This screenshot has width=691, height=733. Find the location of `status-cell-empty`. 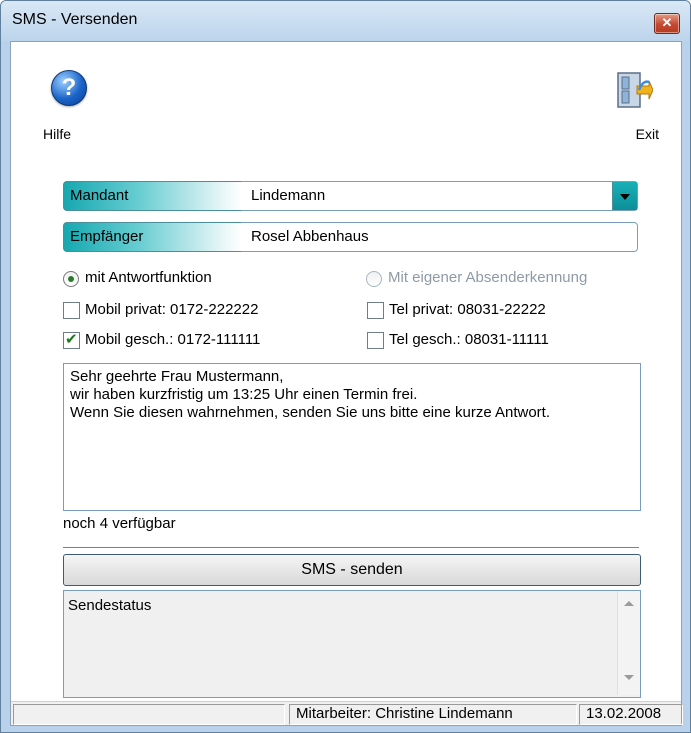

status-cell-empty is located at coordinates (149, 714).